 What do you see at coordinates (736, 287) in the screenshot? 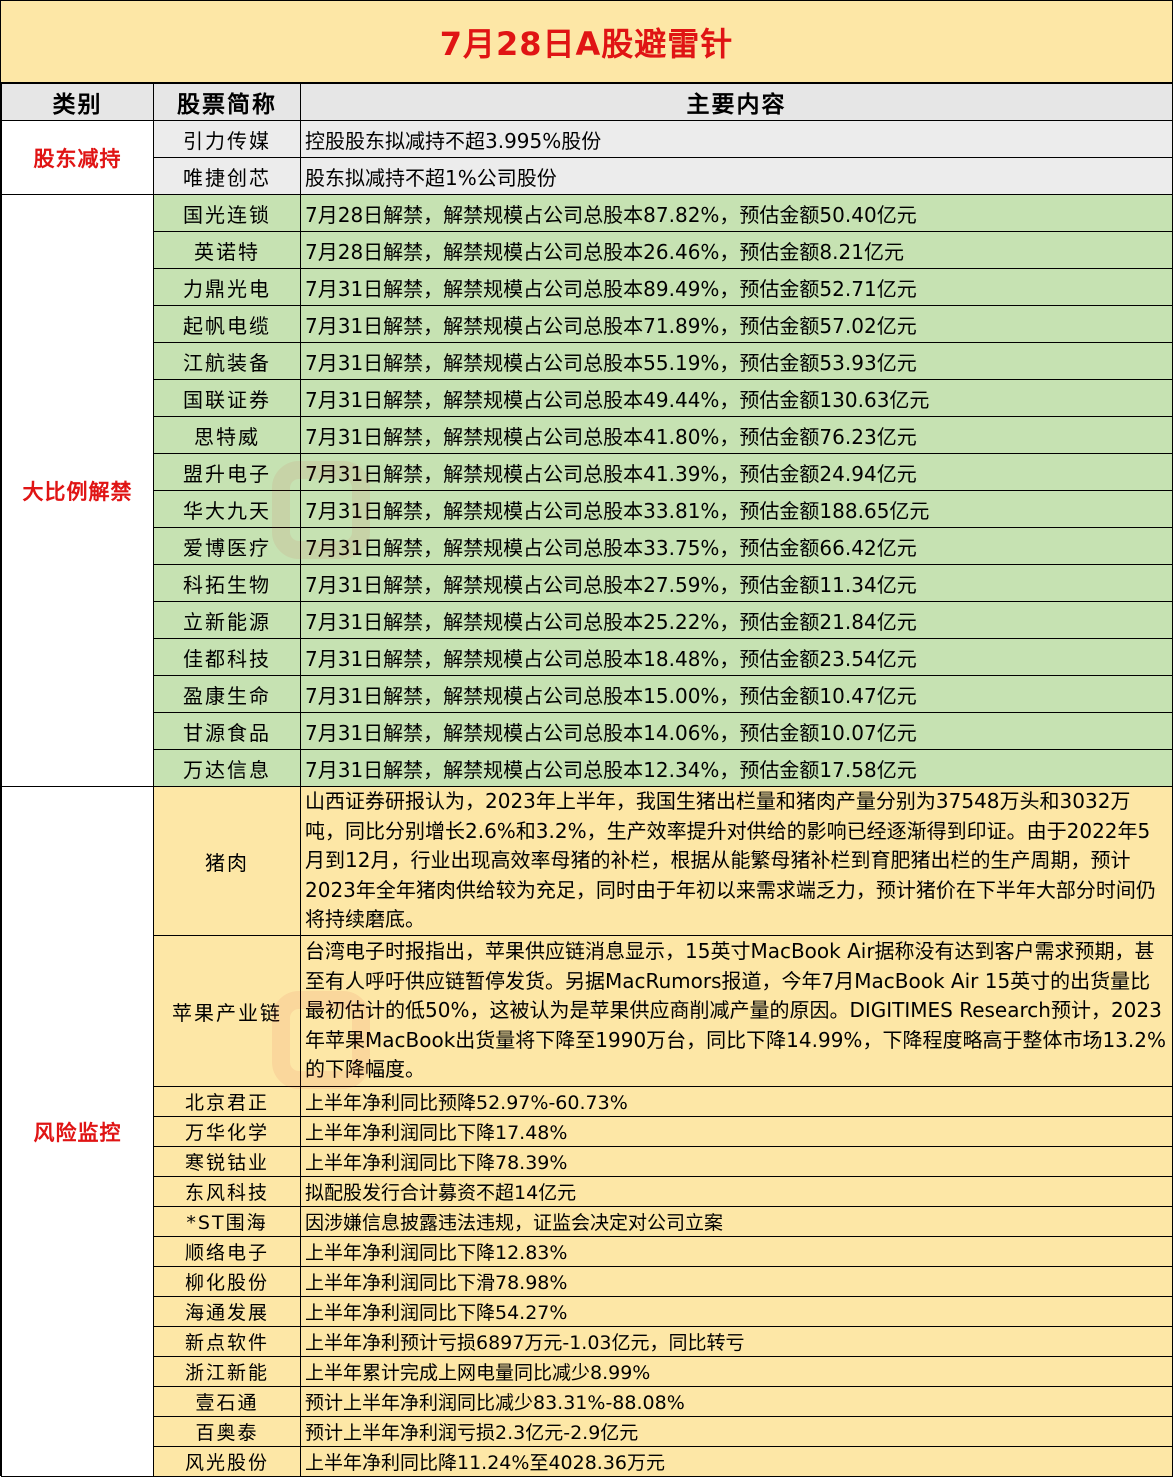
I see `content-cell: 7月31日解禁，解禁规模占公司总股本89.49%，预估金额52.71亿元` at bounding box center [736, 287].